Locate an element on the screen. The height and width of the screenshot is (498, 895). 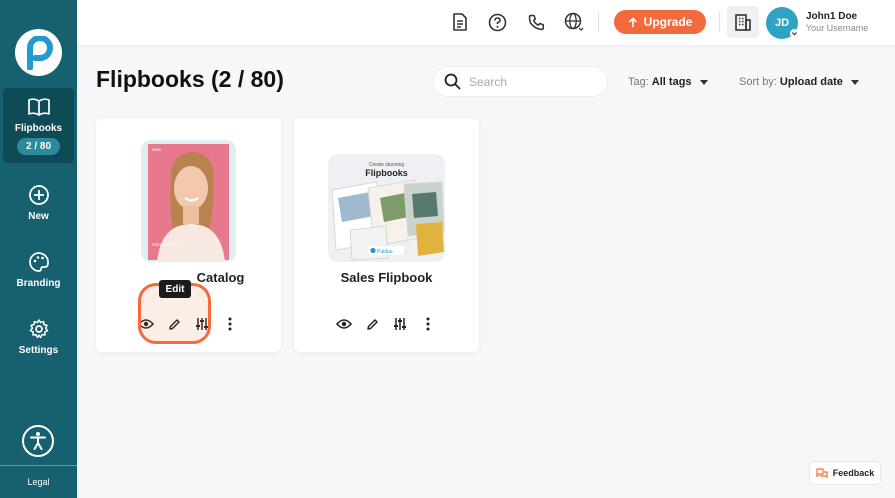
feedback-label: Feedback is located at coordinates (853, 473).